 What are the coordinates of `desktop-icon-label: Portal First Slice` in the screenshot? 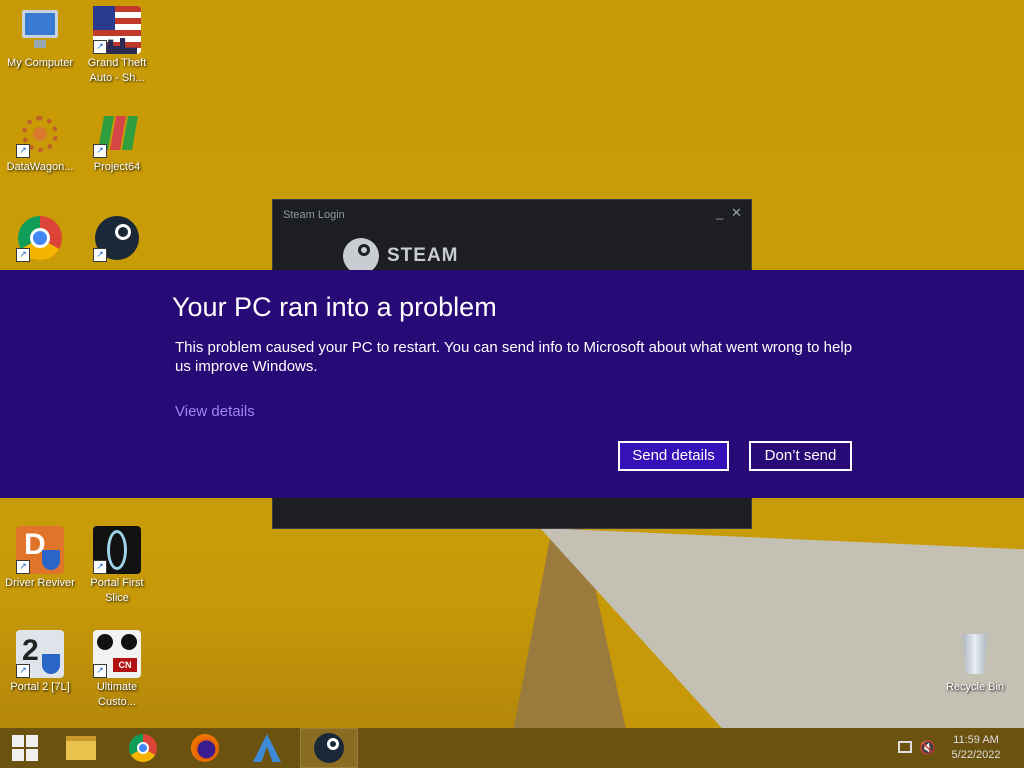 It's located at (117, 590).